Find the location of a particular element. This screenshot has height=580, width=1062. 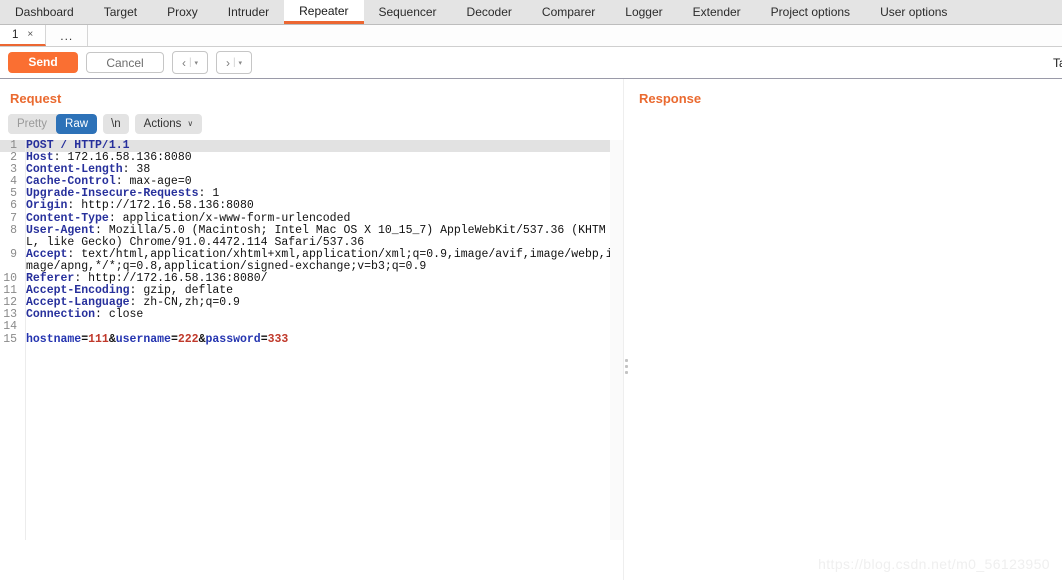

code-token: Upgrade-Insecure-Requests is located at coordinates (112, 194).